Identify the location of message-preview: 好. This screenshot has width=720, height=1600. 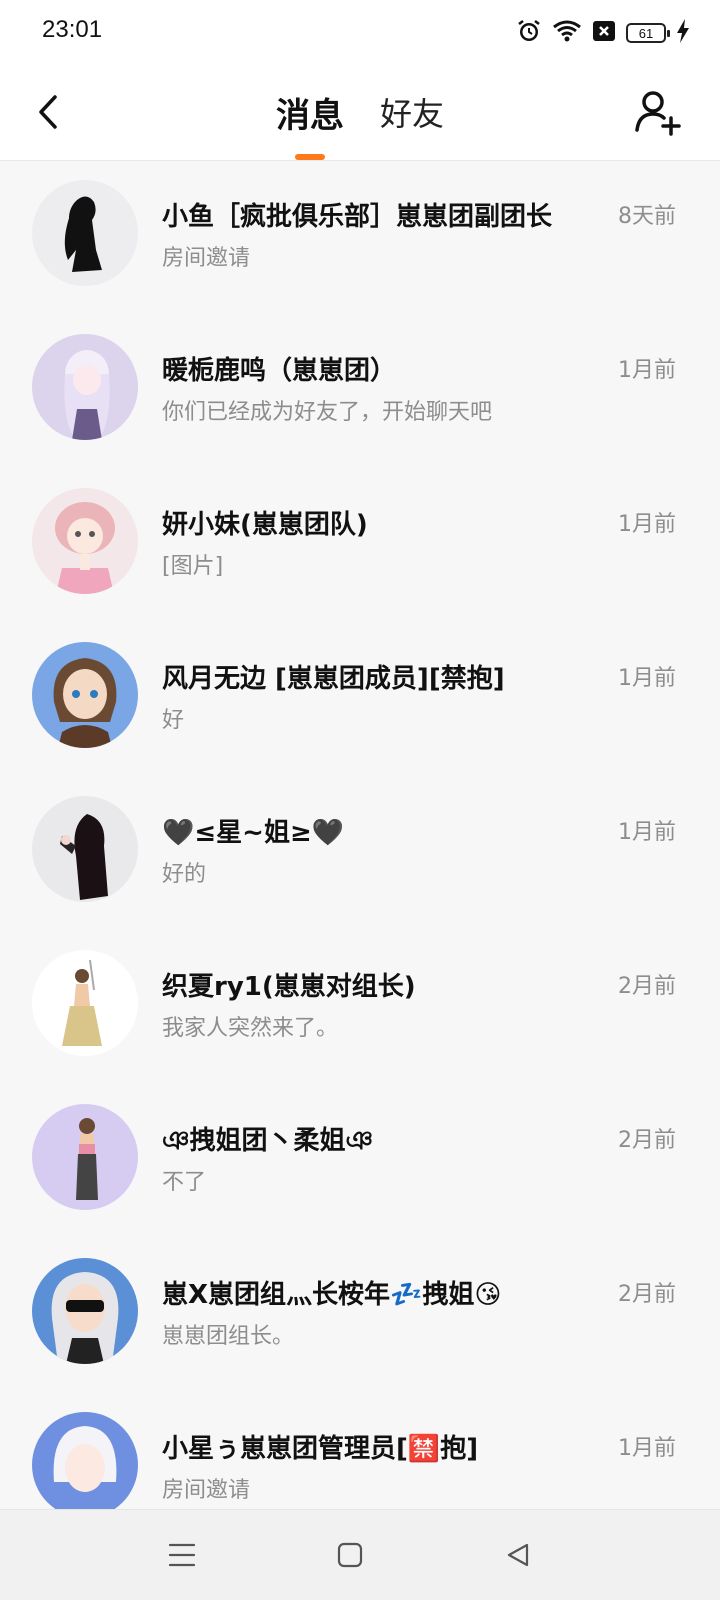
(173, 720).